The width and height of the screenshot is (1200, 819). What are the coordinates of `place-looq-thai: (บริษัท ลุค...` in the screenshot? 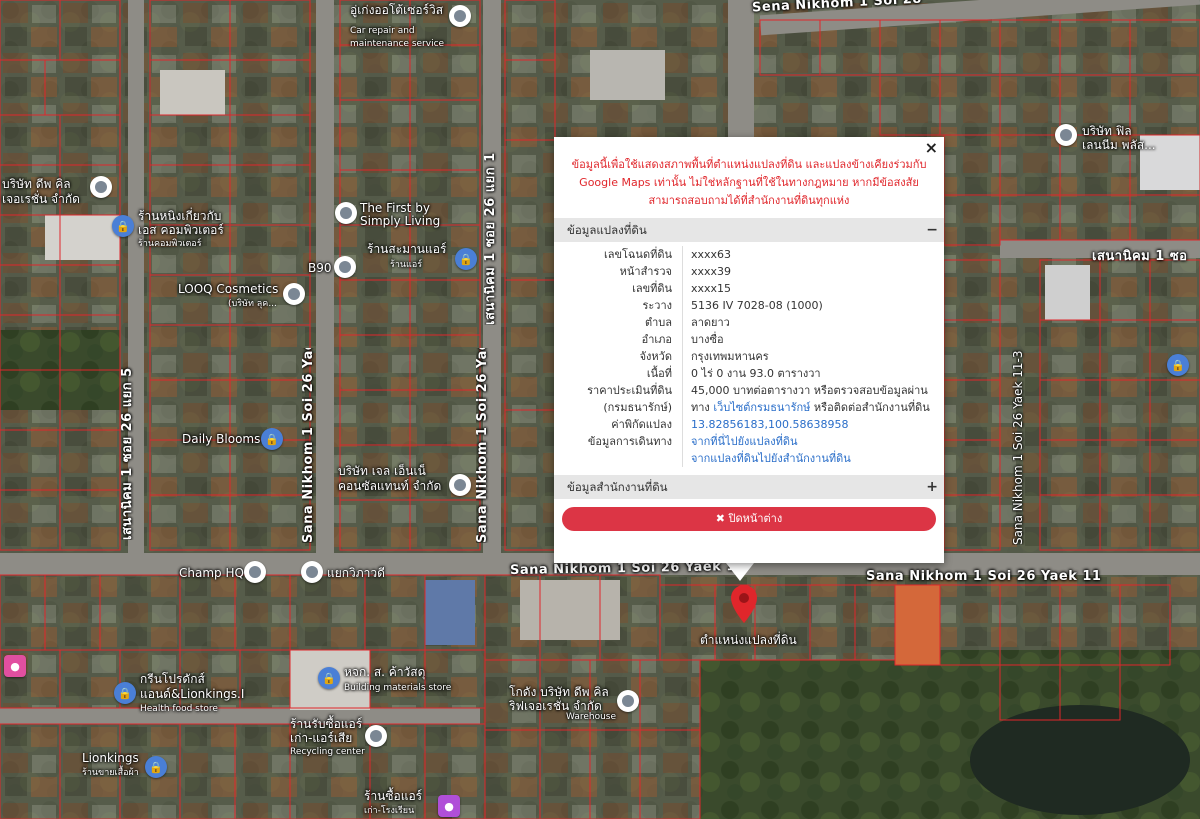 It's located at (252, 304).